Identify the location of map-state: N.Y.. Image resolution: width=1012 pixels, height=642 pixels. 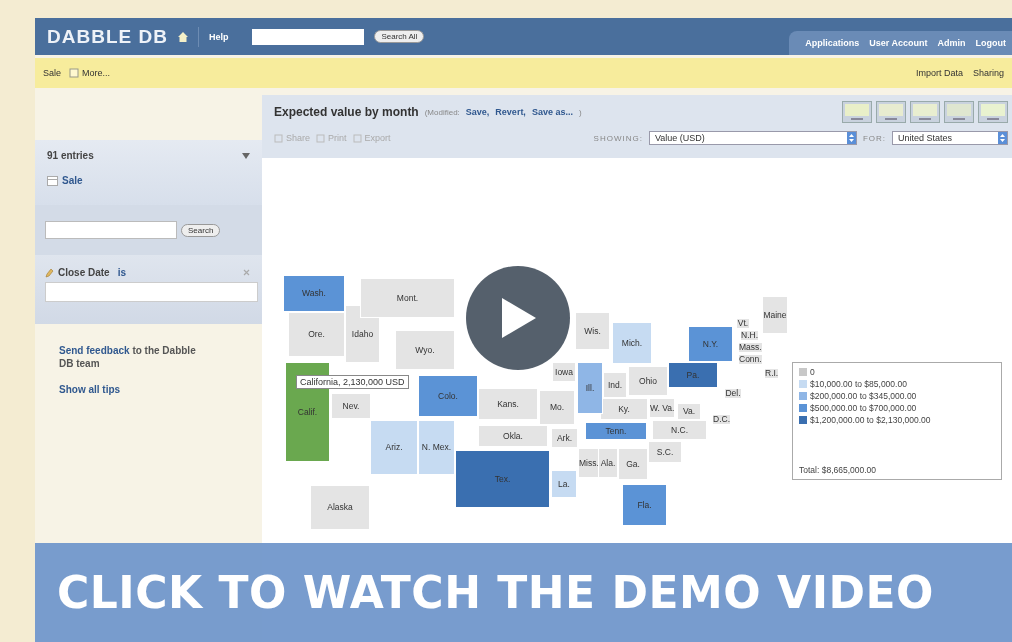
(710, 344).